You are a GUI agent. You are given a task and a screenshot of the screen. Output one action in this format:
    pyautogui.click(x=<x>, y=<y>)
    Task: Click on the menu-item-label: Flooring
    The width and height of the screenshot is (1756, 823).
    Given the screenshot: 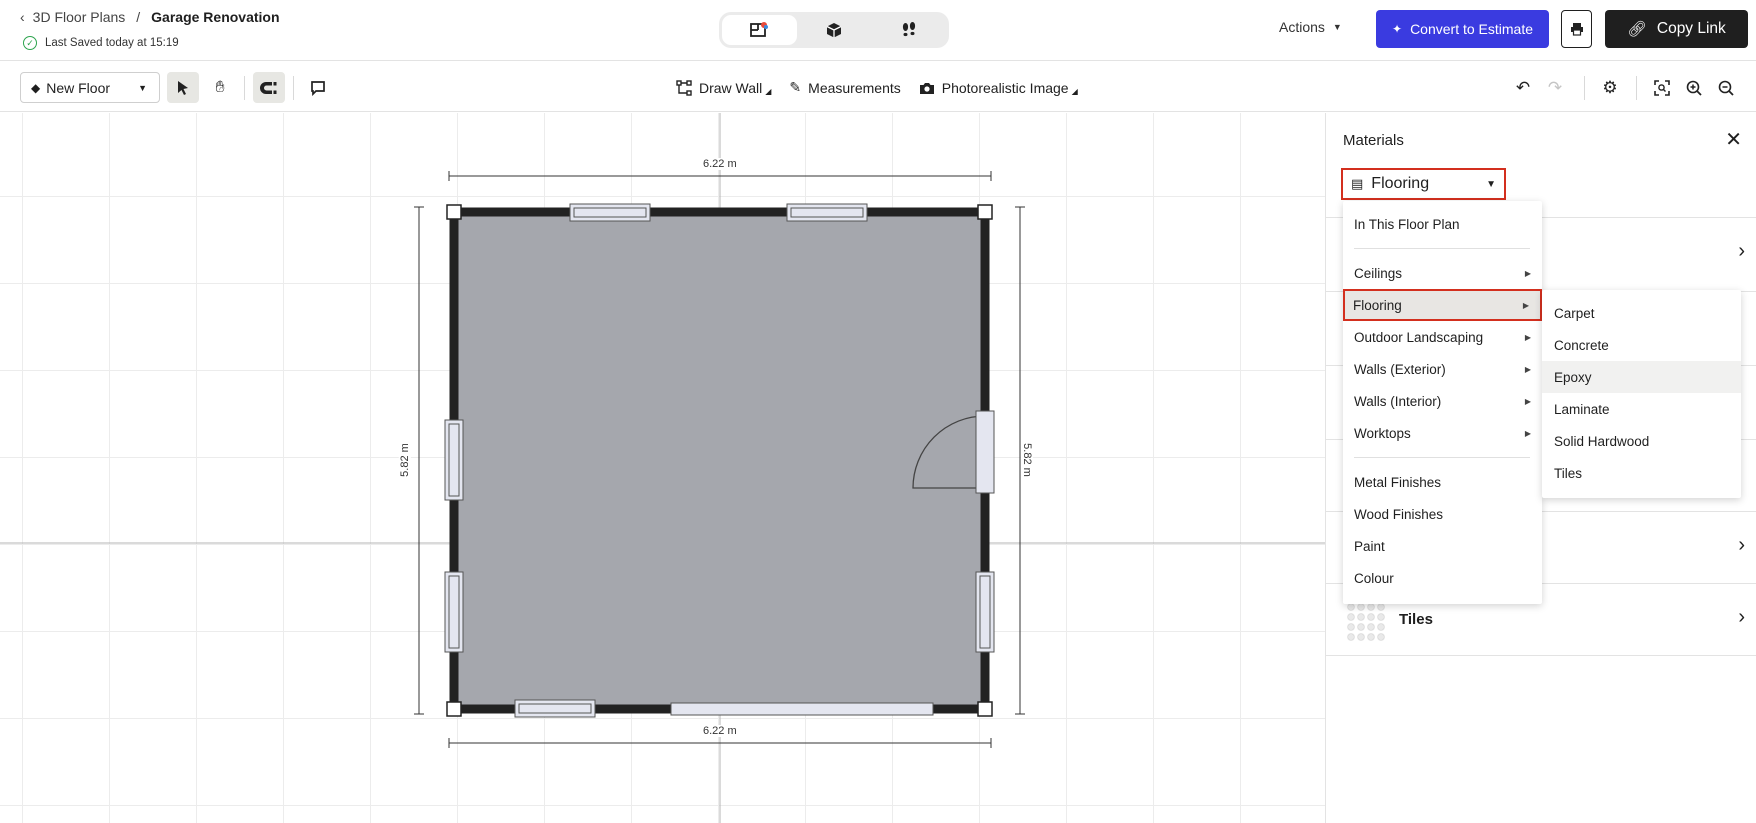 What is the action you would take?
    pyautogui.click(x=1377, y=305)
    